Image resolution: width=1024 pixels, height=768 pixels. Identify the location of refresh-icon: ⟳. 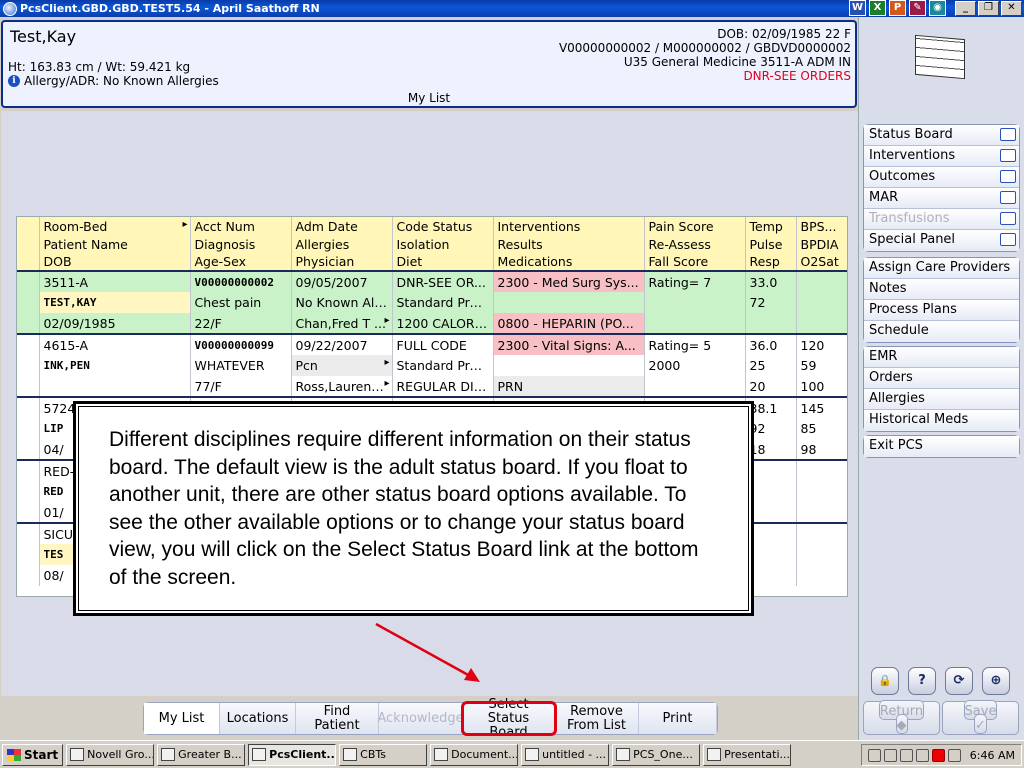
(959, 681).